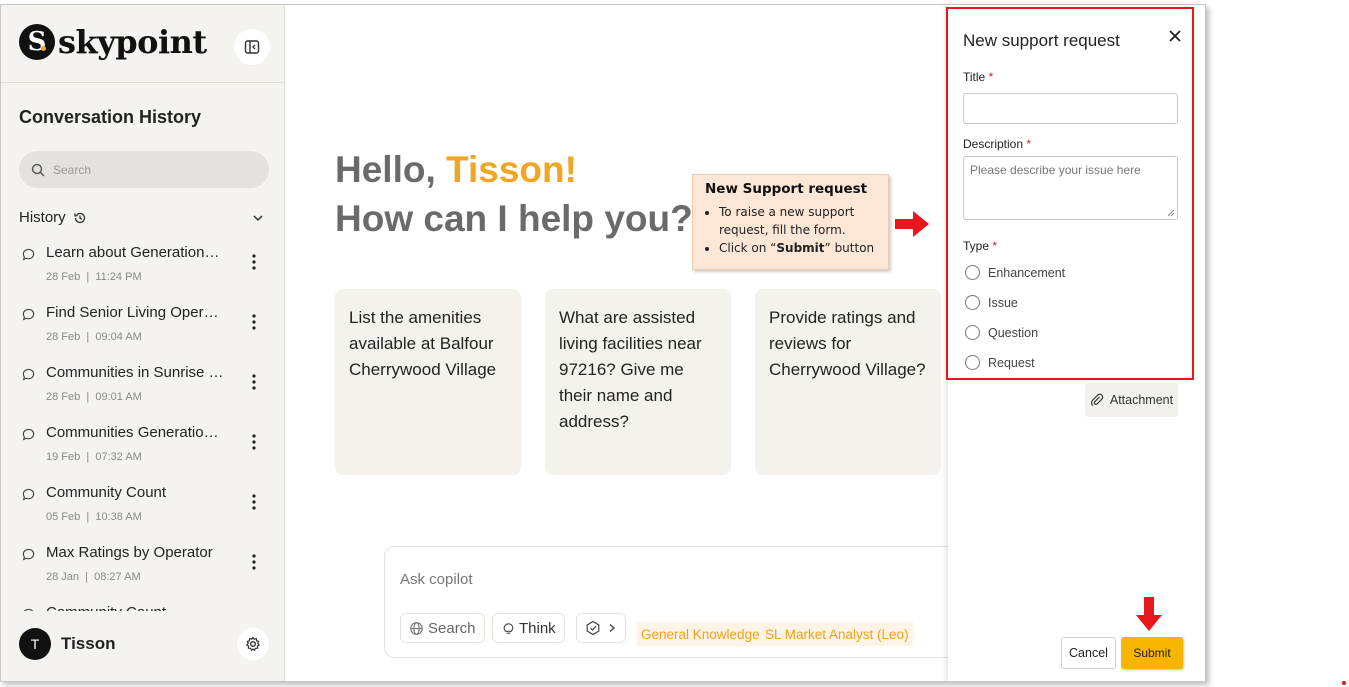 This screenshot has width=1349, height=687. What do you see at coordinates (258, 218) in the screenshot?
I see `chevron-down-icon` at bounding box center [258, 218].